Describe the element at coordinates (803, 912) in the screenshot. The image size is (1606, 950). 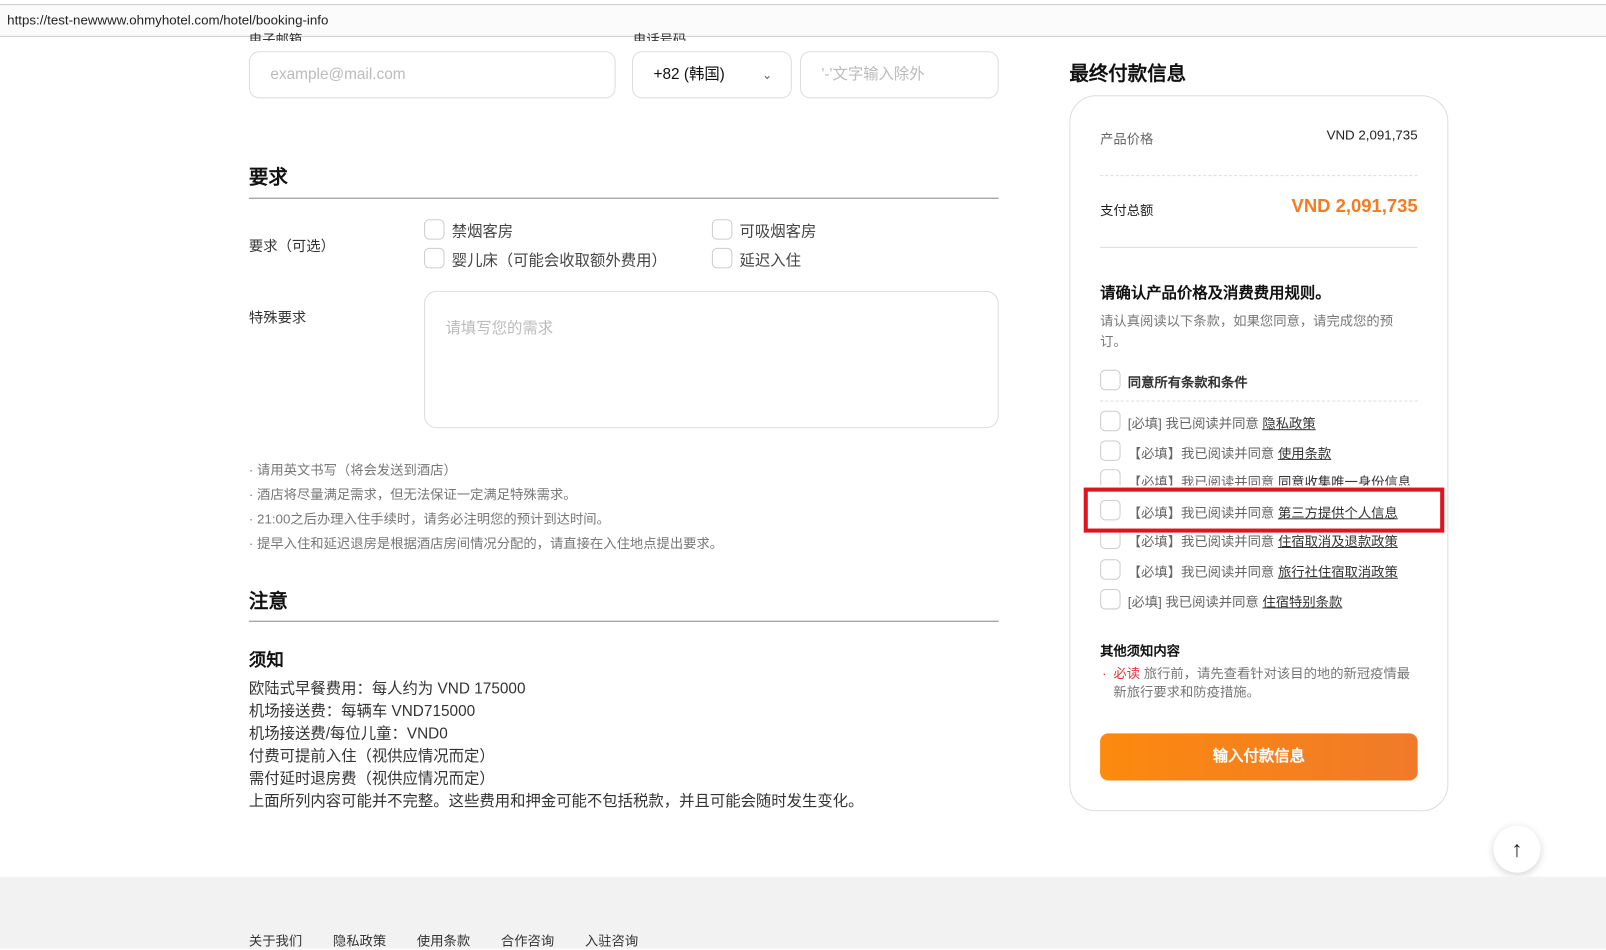
I see `footer: 关于我们 隐私政策 使用条款 合作咨询 入驻咨询` at that location.